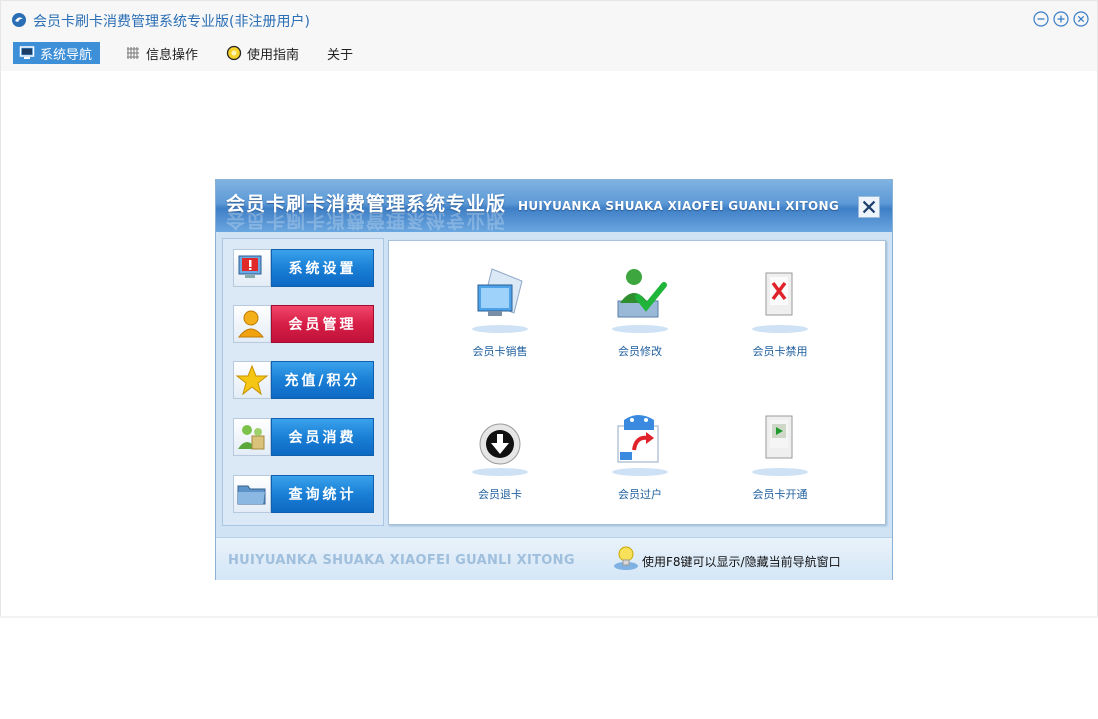  Describe the element at coordinates (500, 351) in the screenshot. I see `tile-label: 会员卡销售` at that location.